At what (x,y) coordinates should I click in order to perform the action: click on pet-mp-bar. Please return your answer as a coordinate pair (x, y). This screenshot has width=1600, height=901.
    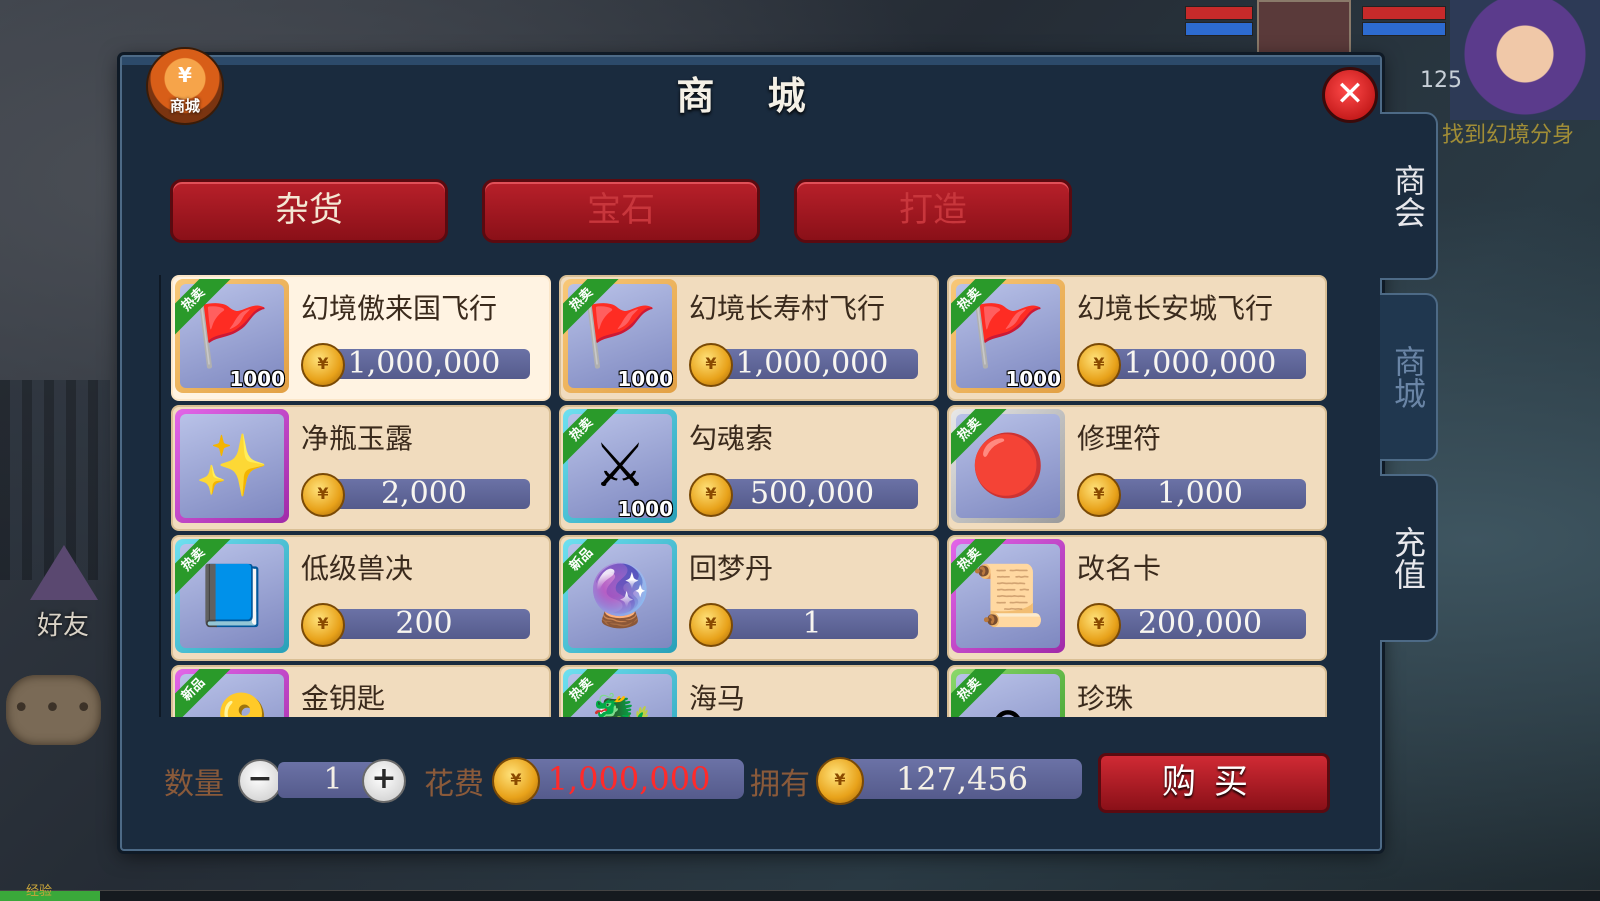
    Looking at the image, I should click on (1219, 29).